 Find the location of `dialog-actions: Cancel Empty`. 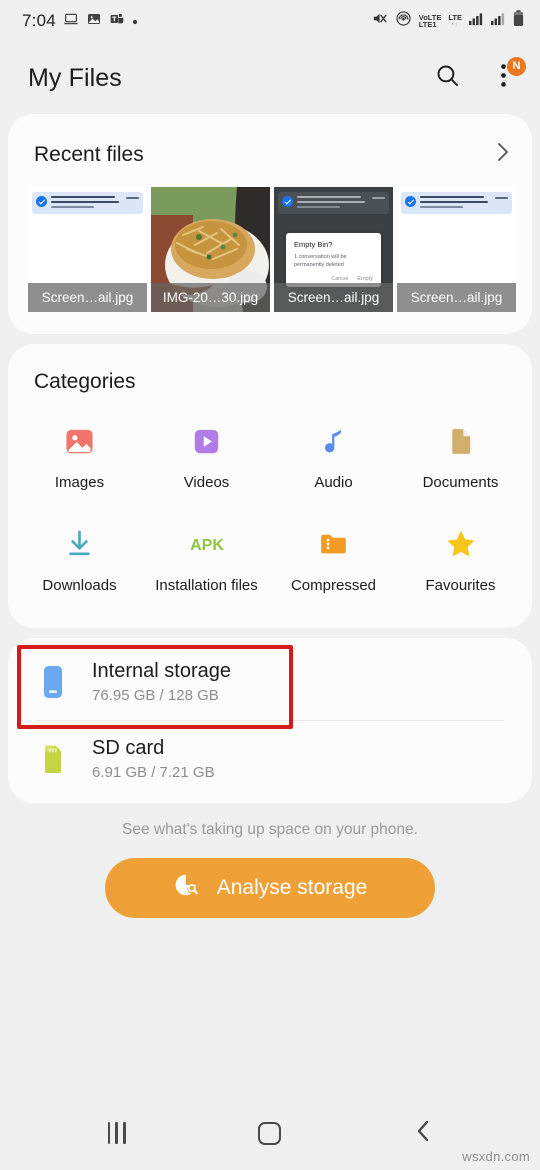

dialog-actions: Cancel Empty is located at coordinates (333, 279).